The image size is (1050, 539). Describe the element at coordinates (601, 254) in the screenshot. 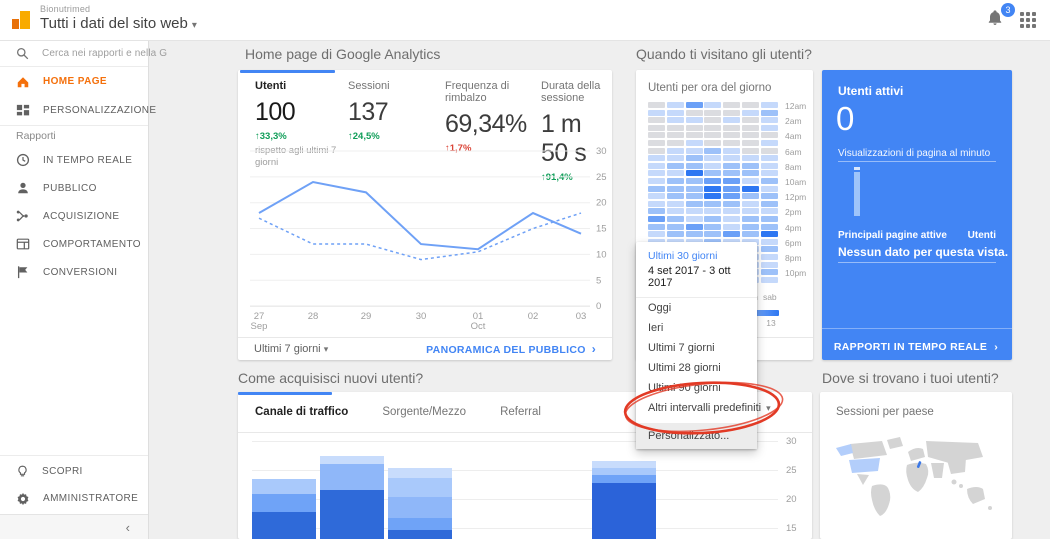

I see `svg-text: 10` at that location.